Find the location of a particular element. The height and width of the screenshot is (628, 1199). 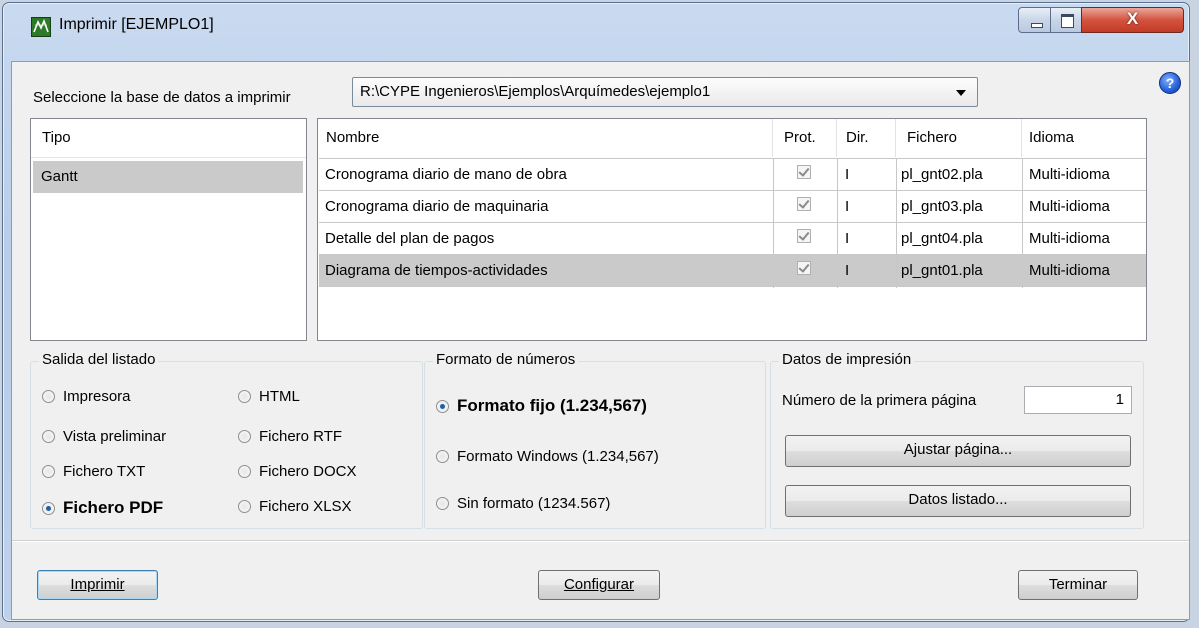

minimize-button is located at coordinates (1034, 20).